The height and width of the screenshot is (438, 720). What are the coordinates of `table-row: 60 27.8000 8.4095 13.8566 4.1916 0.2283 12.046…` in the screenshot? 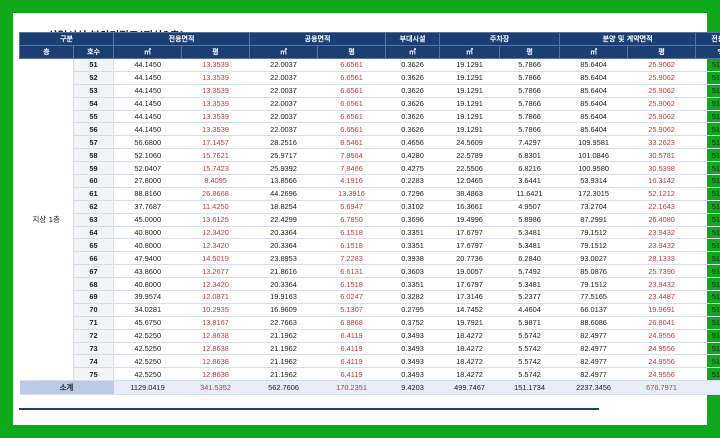 It's located at (370, 181).